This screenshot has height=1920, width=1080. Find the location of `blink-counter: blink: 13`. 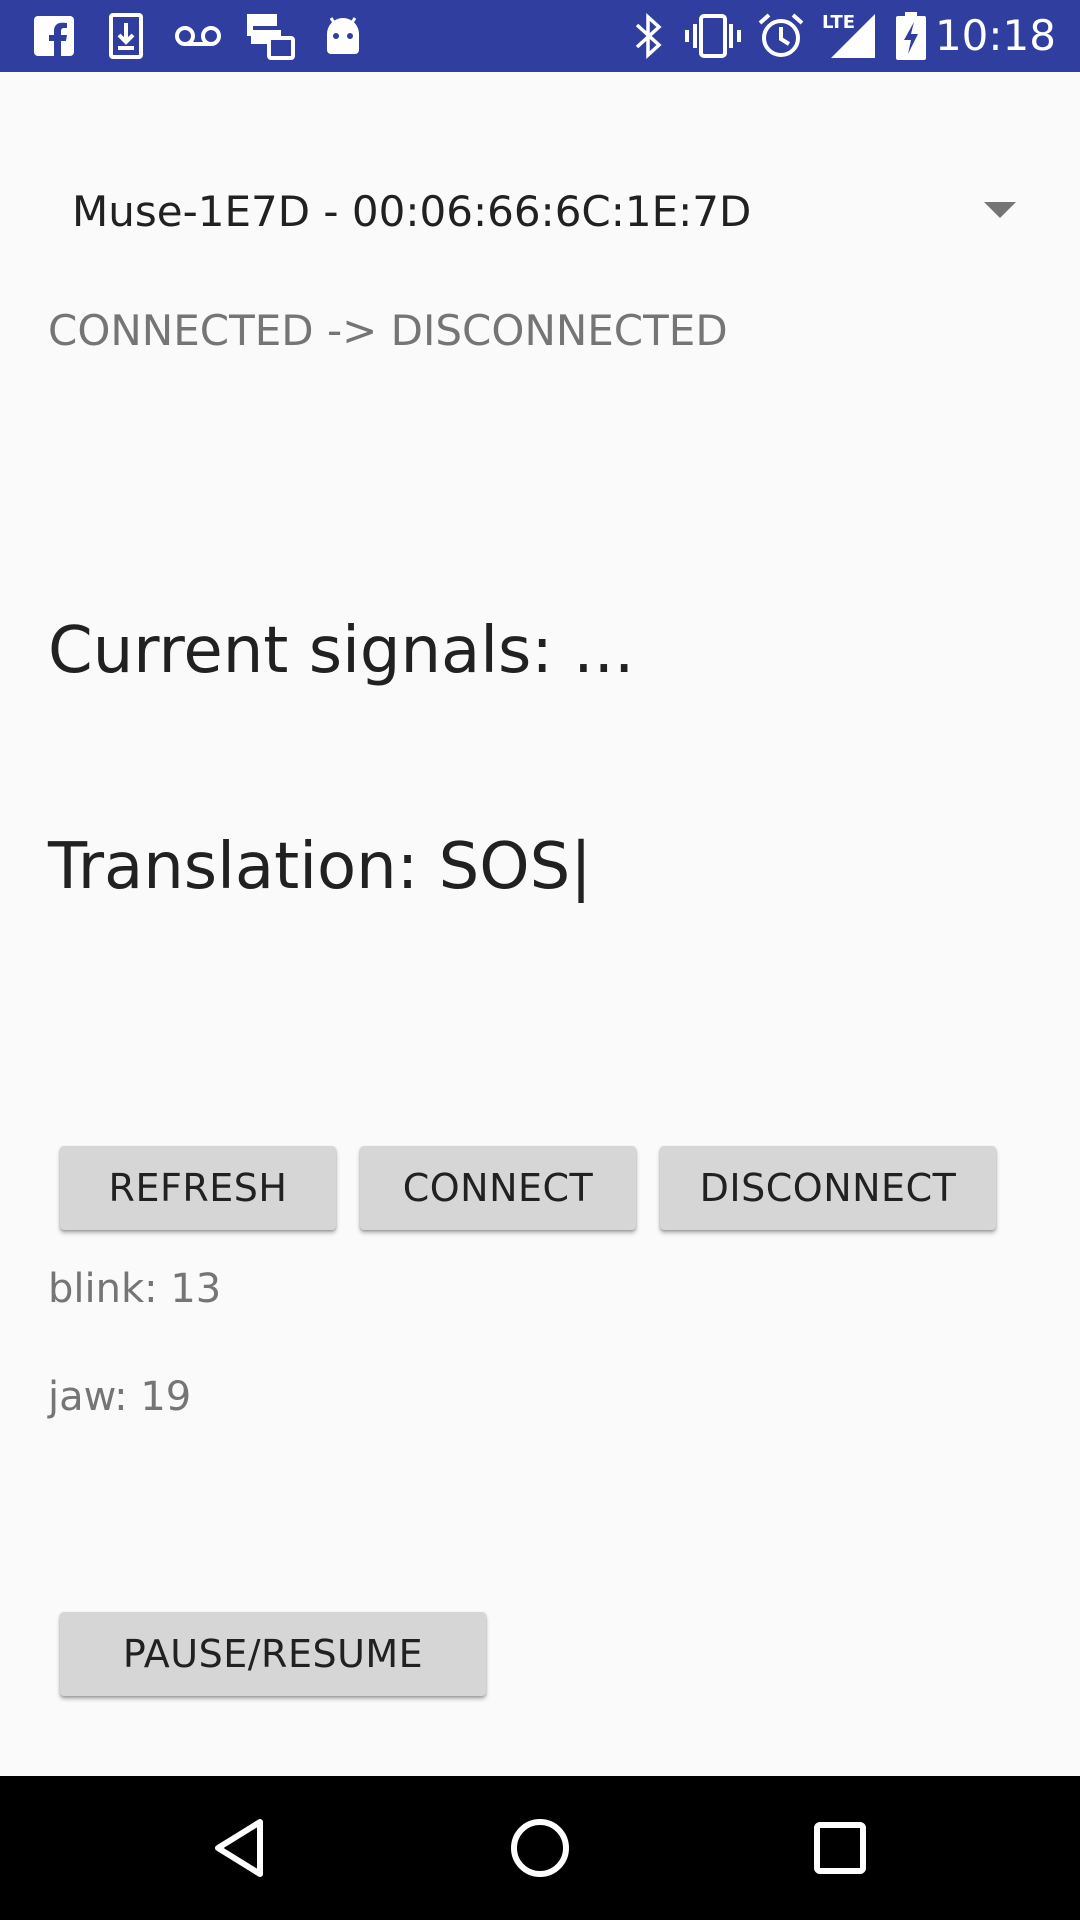

blink-counter: blink: 13 is located at coordinates (135, 1289).